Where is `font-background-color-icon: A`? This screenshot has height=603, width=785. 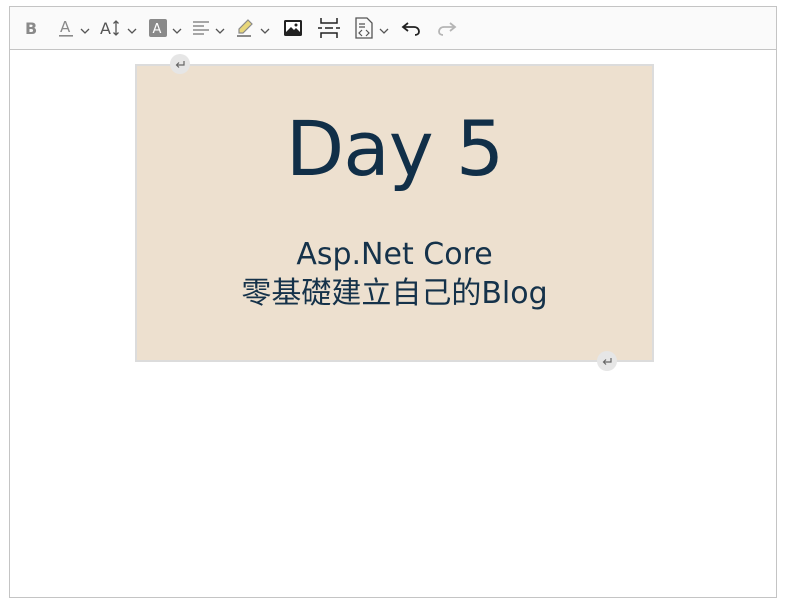 font-background-color-icon: A is located at coordinates (158, 28).